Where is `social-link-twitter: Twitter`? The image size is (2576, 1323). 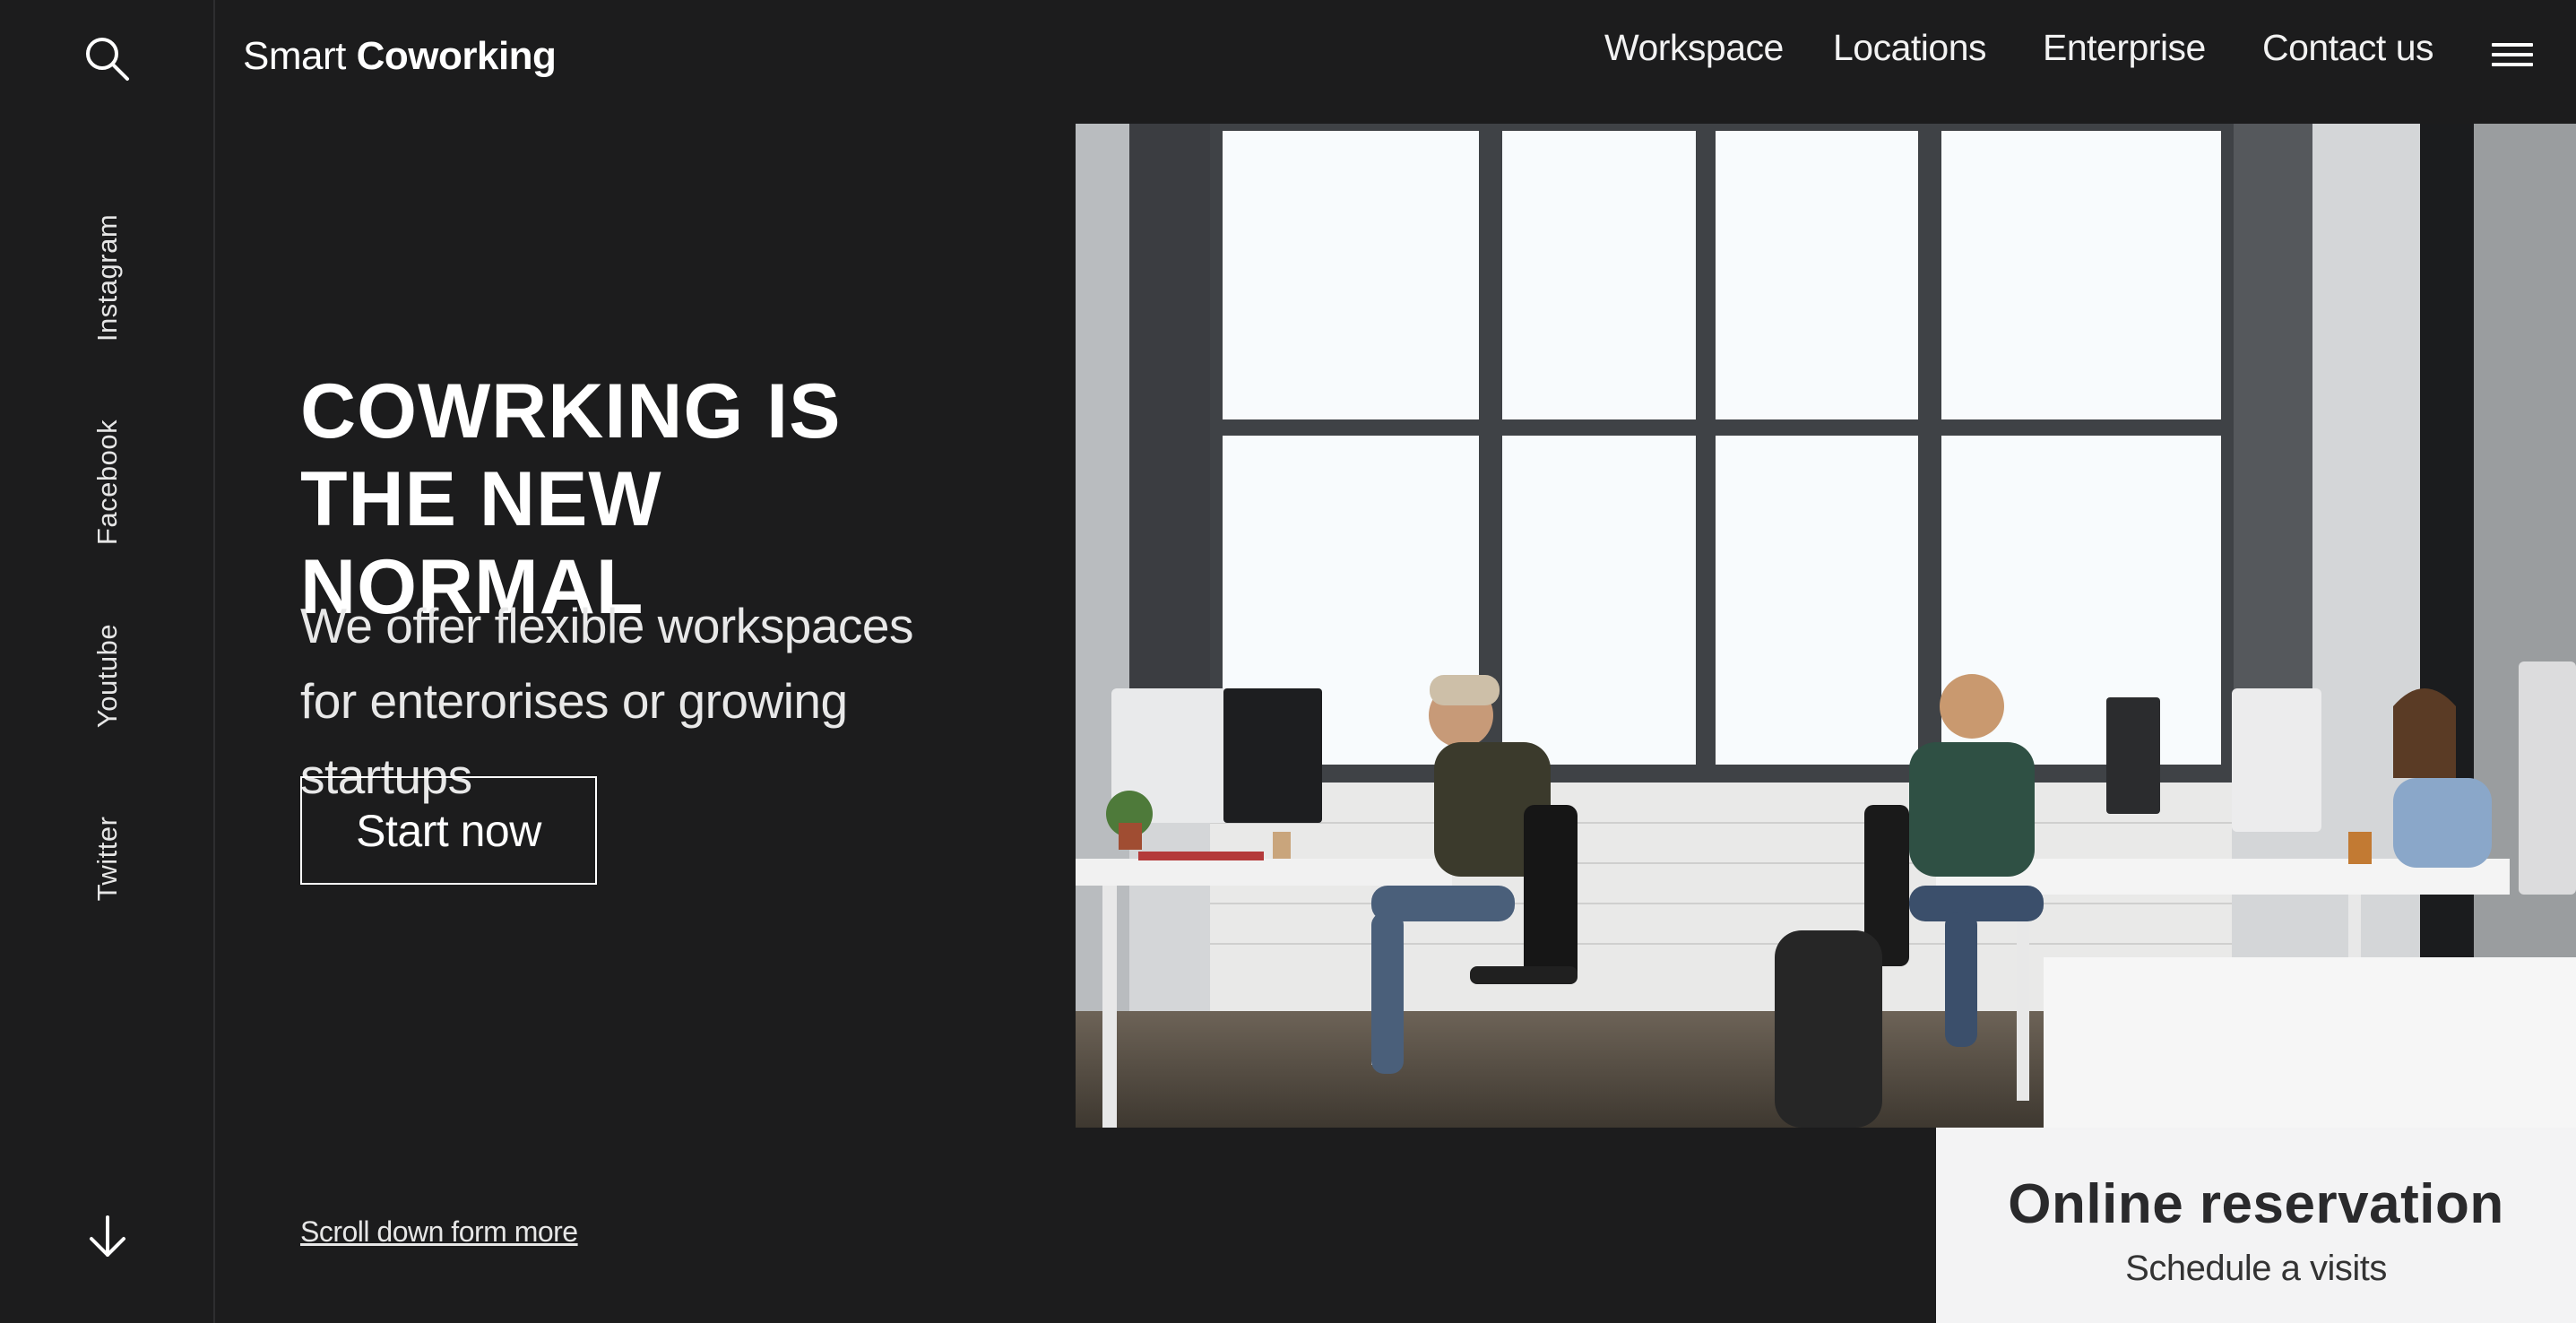 social-link-twitter: Twitter is located at coordinates (107, 859).